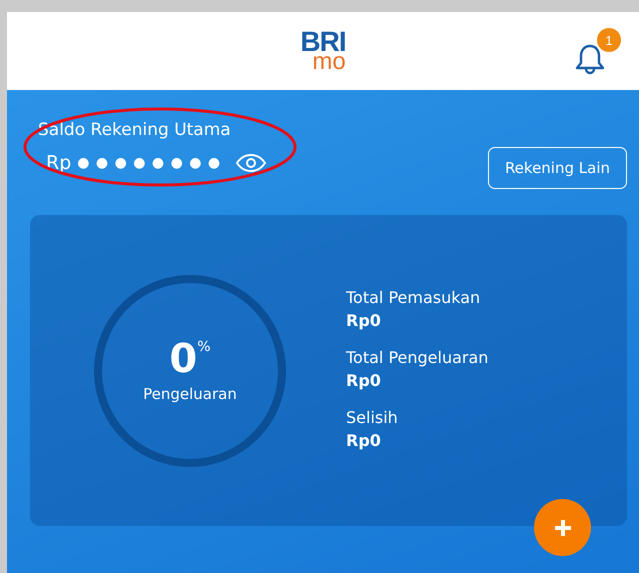 The image size is (639, 573). Describe the element at coordinates (183, 358) in the screenshot. I see `percent-value: 0` at that location.